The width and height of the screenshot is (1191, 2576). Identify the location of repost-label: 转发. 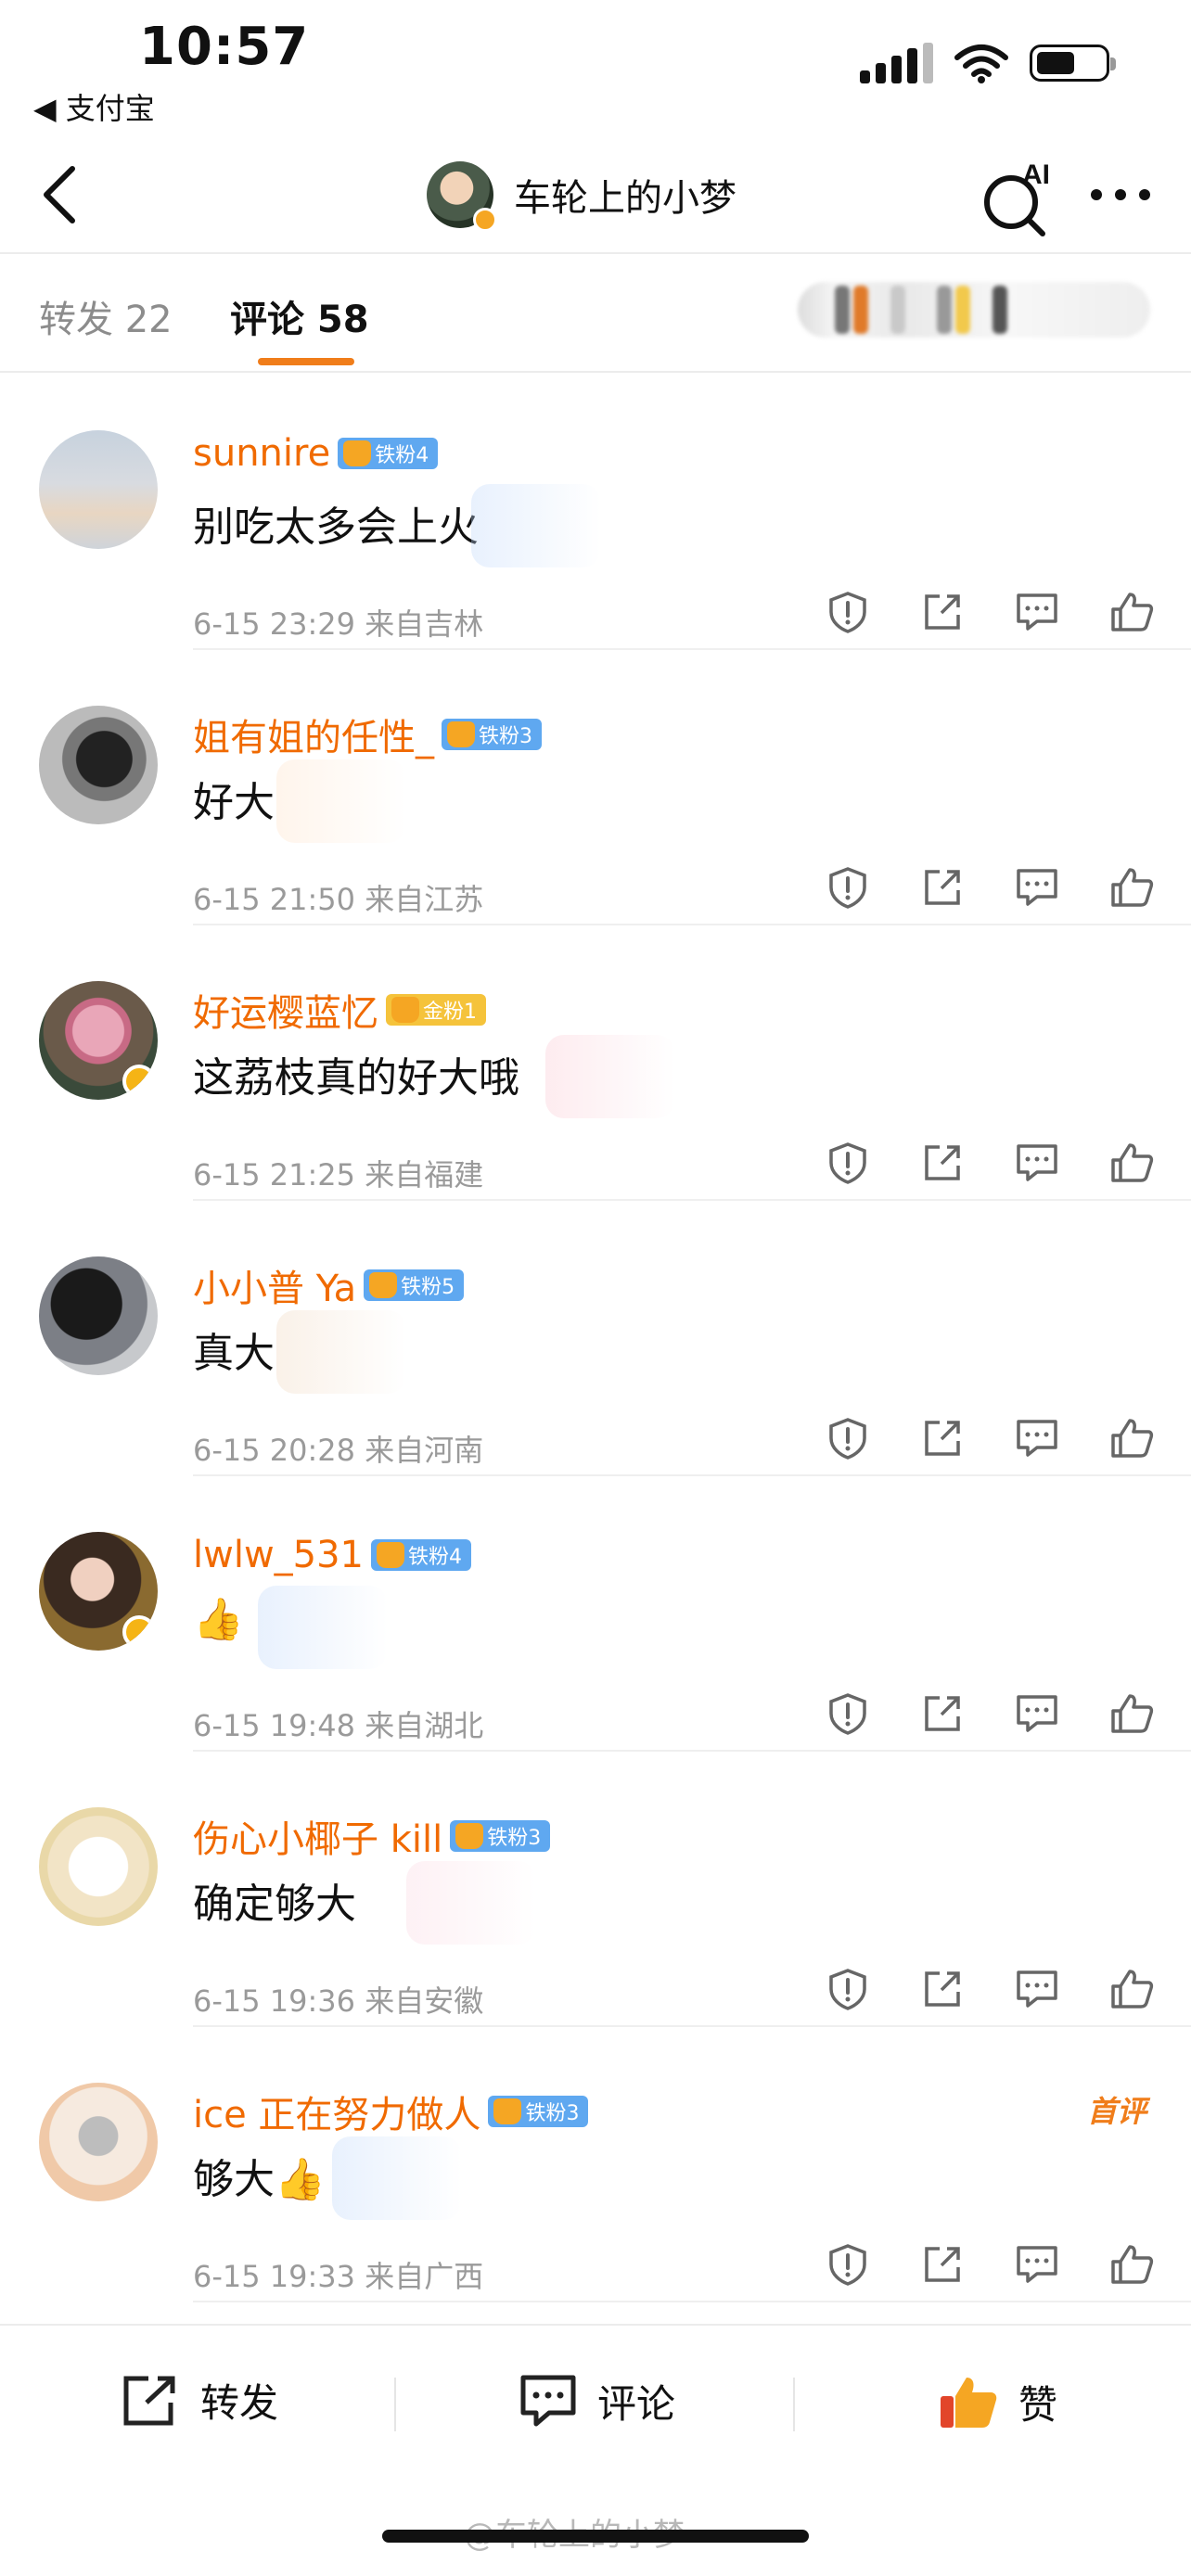
(239, 2403).